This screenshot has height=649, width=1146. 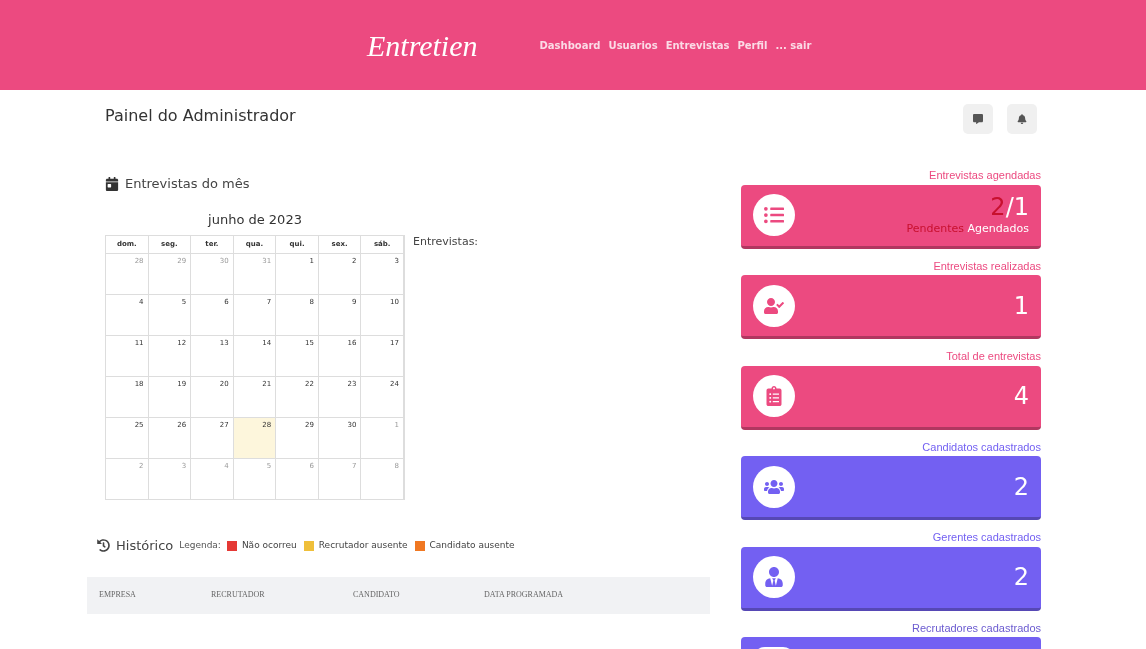 What do you see at coordinates (774, 215) in the screenshot?
I see `checklist-icon` at bounding box center [774, 215].